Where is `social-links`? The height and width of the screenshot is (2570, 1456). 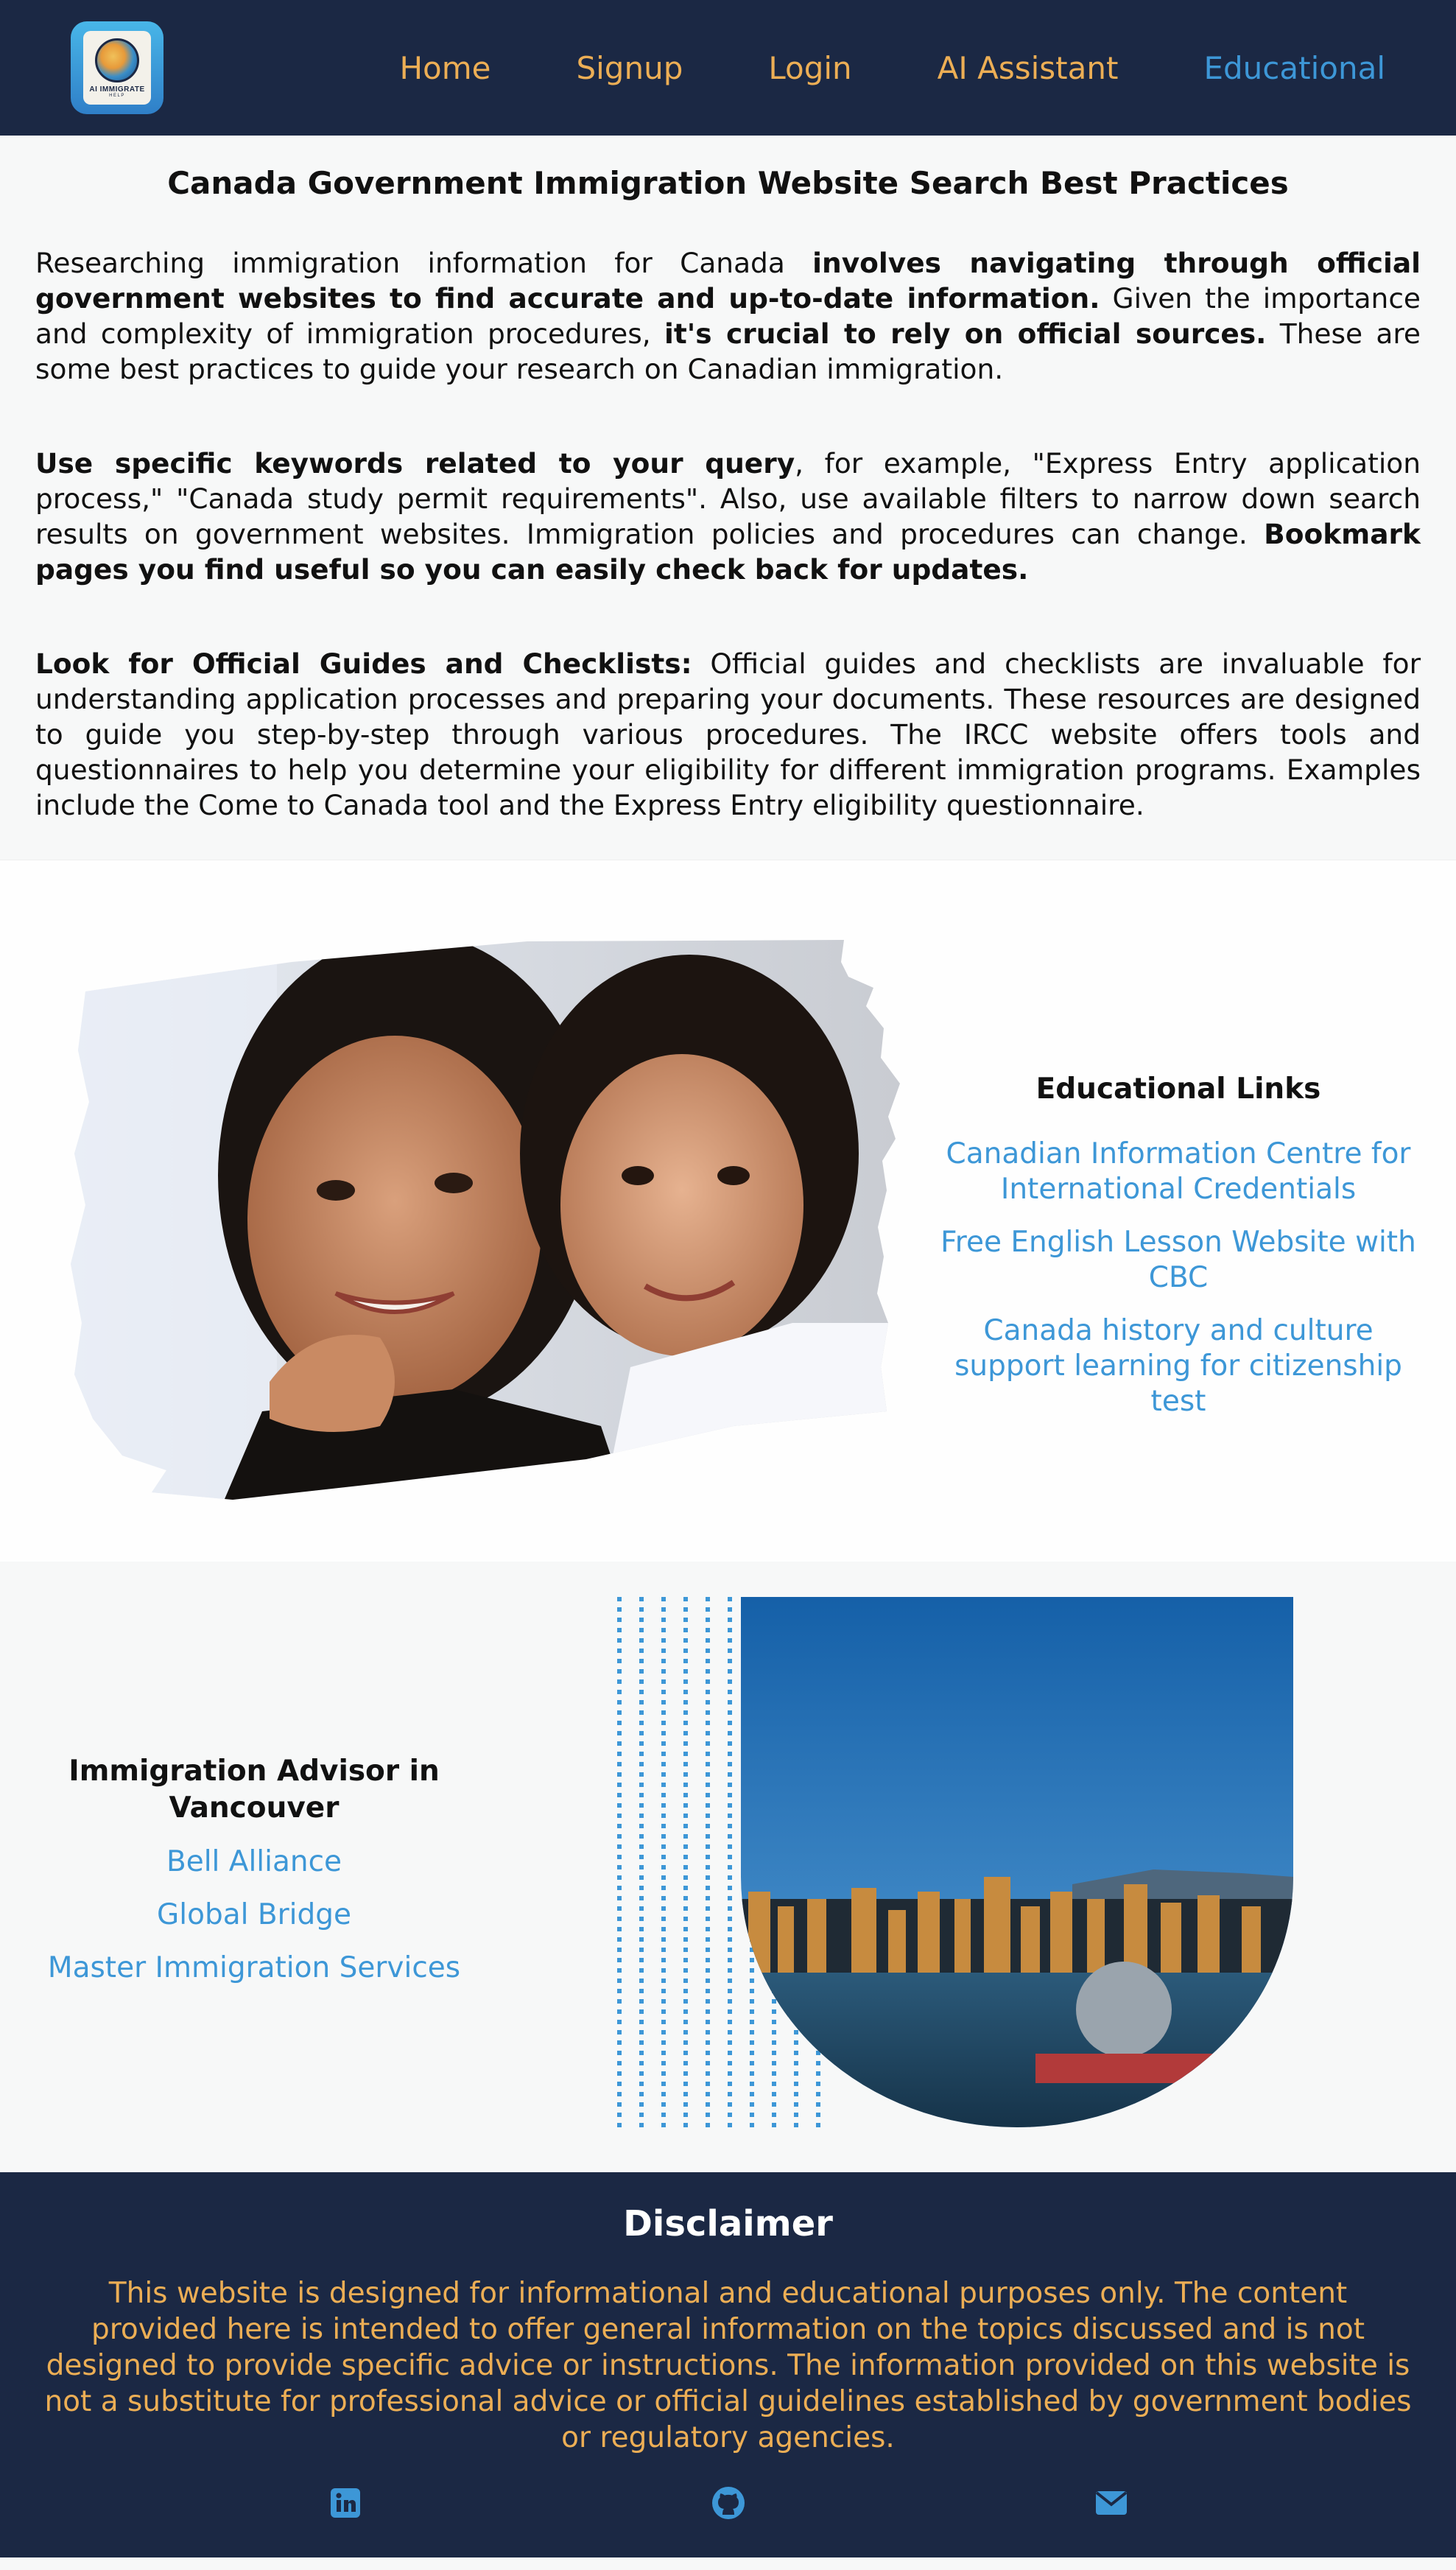
social-links is located at coordinates (728, 2507).